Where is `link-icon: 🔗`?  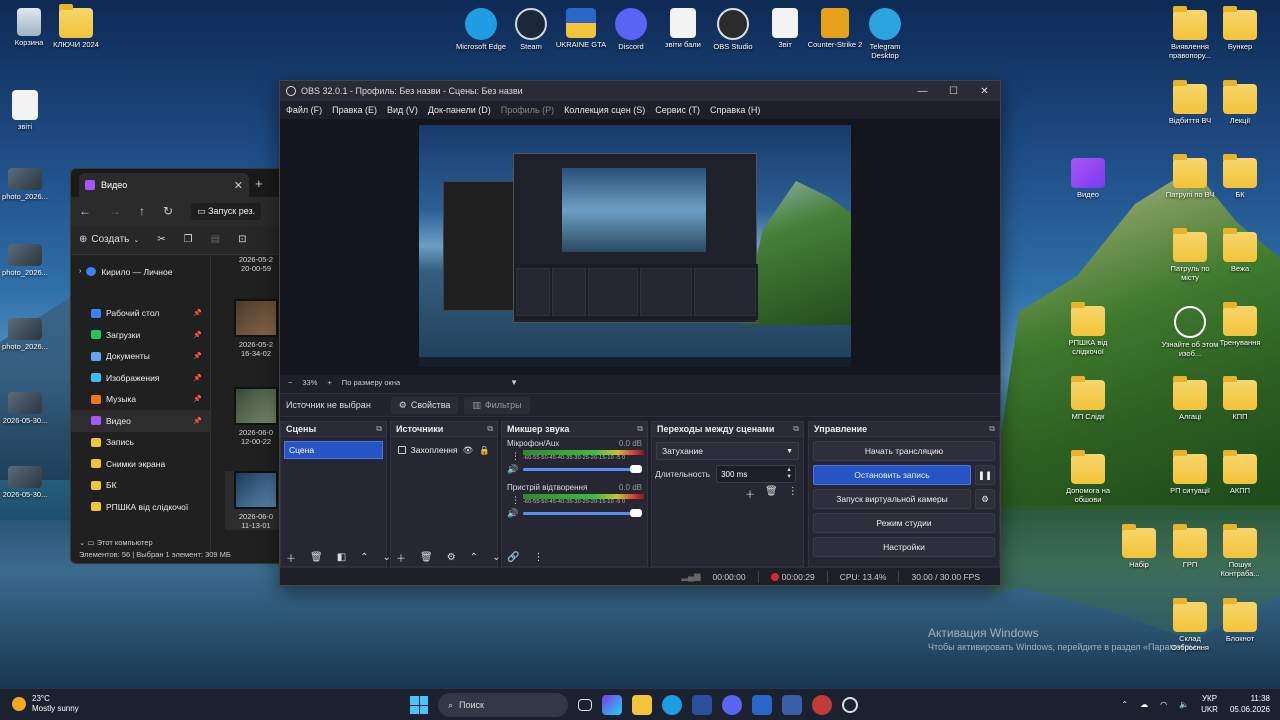 link-icon: 🔗 is located at coordinates (513, 557).